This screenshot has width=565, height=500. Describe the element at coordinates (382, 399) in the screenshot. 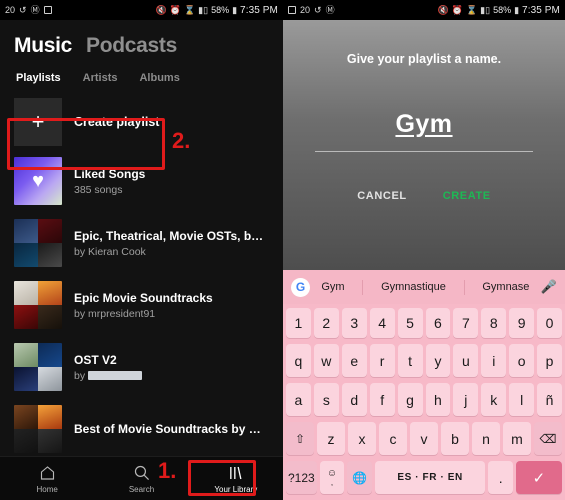

I see `key-f: f` at that location.